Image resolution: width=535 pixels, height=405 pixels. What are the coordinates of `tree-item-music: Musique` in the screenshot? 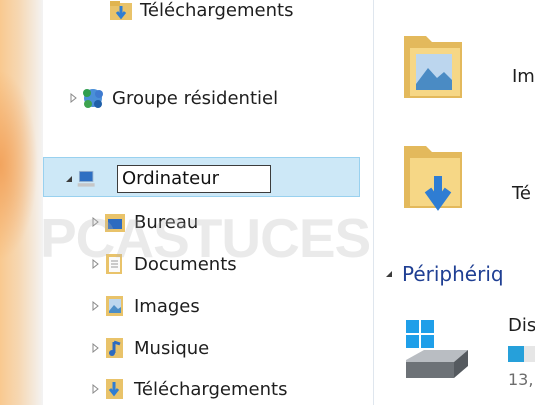 It's located at (148, 348).